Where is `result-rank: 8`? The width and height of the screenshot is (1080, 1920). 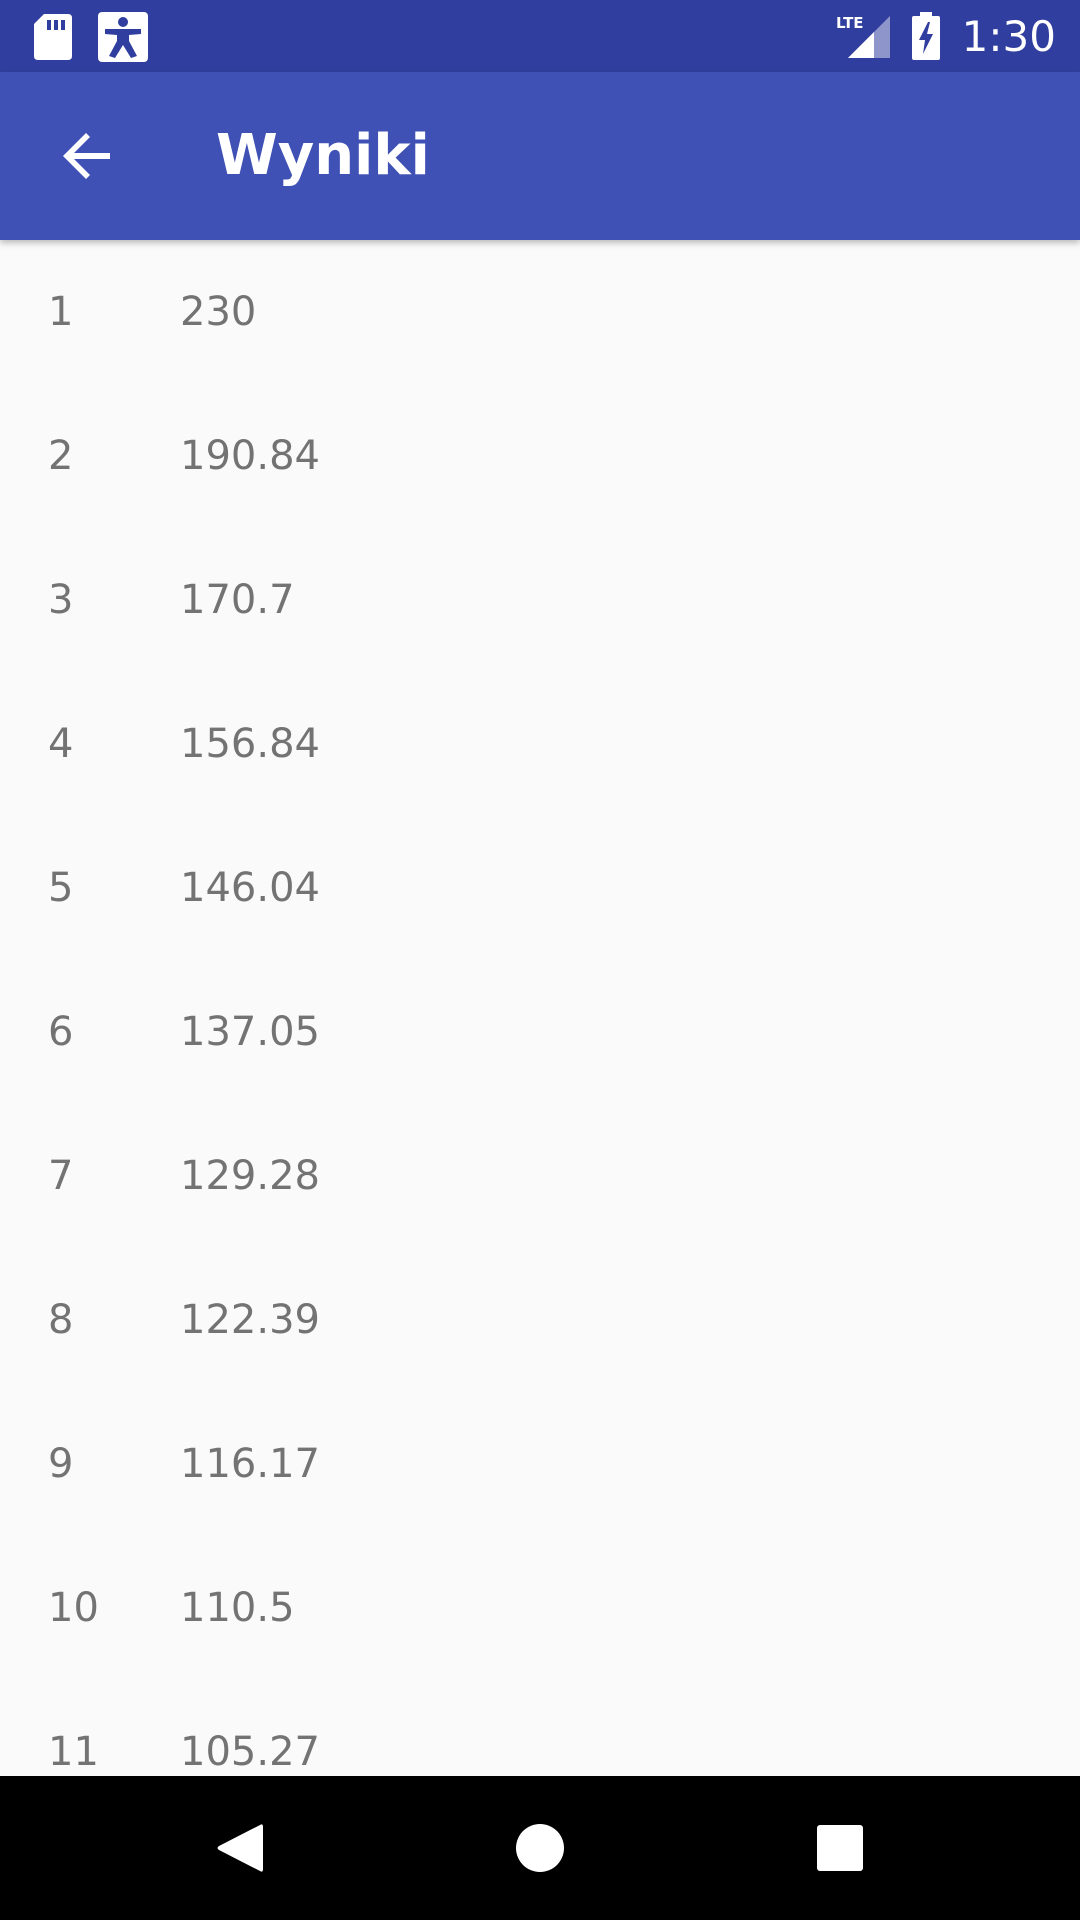
result-rank: 8 is located at coordinates (61, 1320).